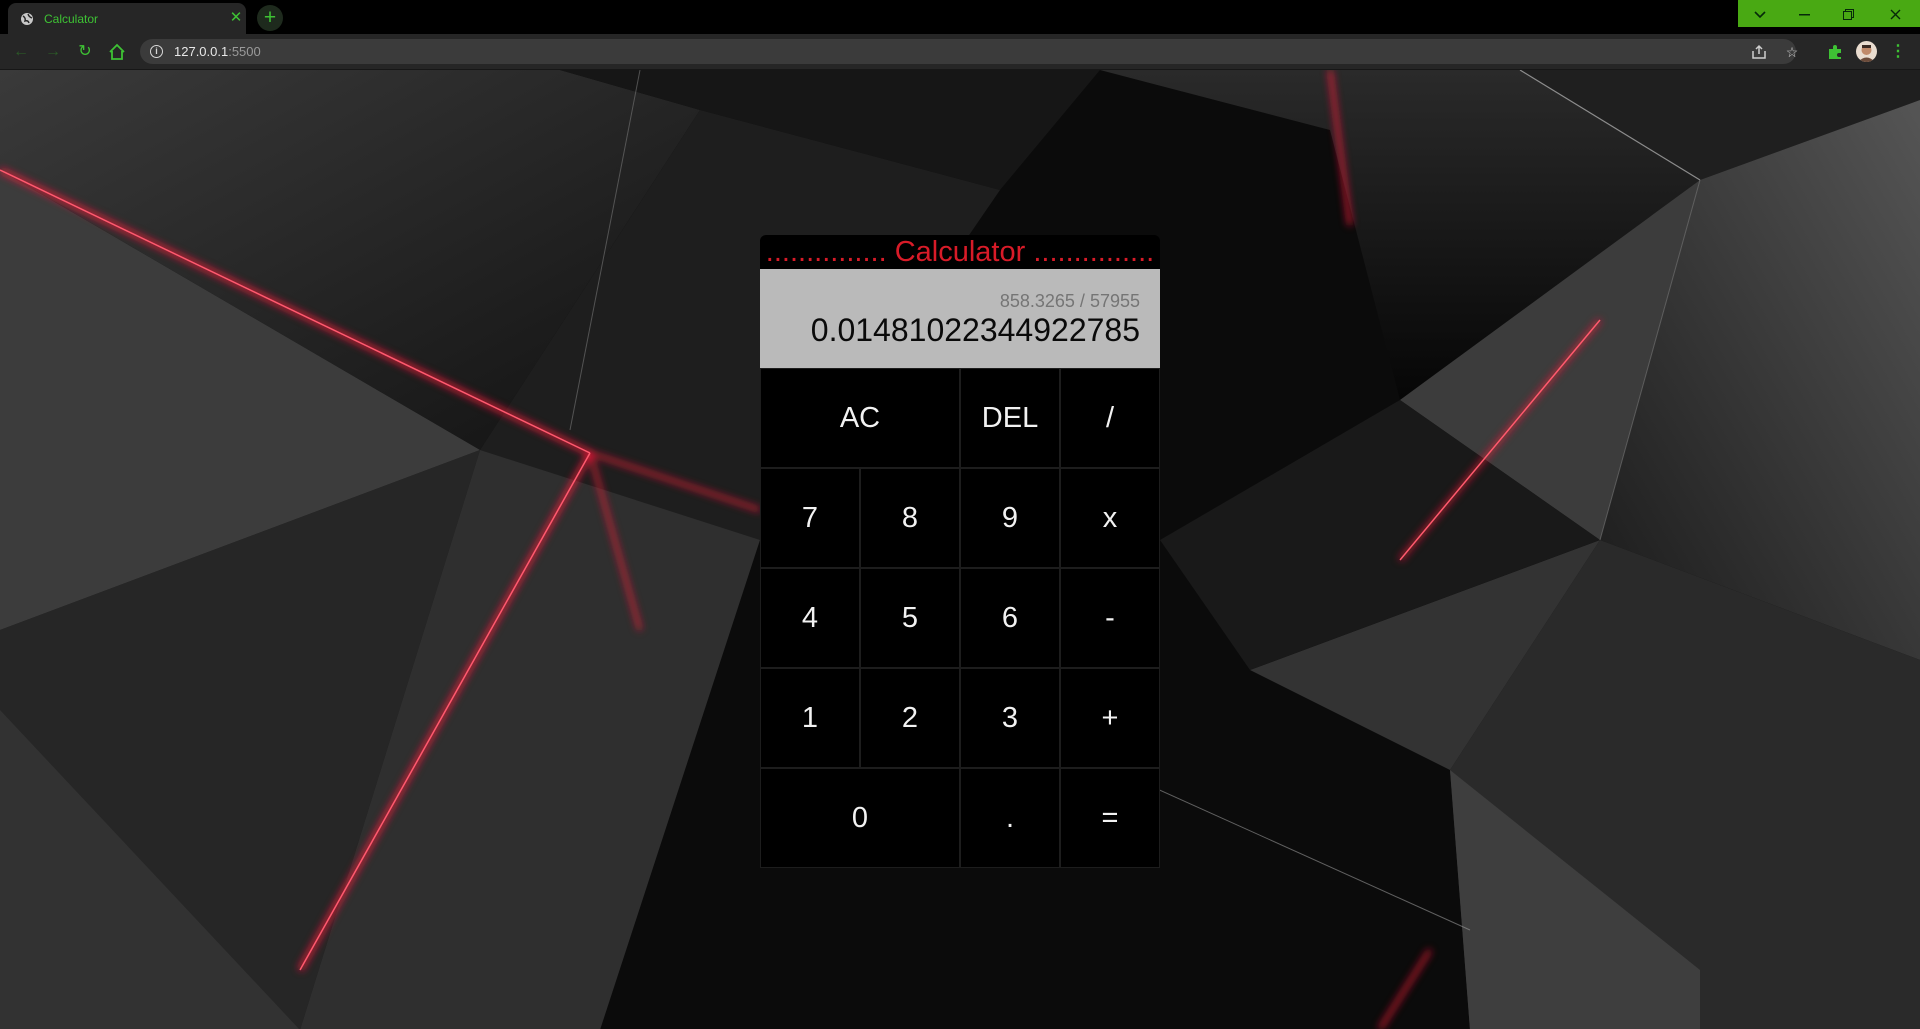  I want to click on share-icon, so click(1759, 52).